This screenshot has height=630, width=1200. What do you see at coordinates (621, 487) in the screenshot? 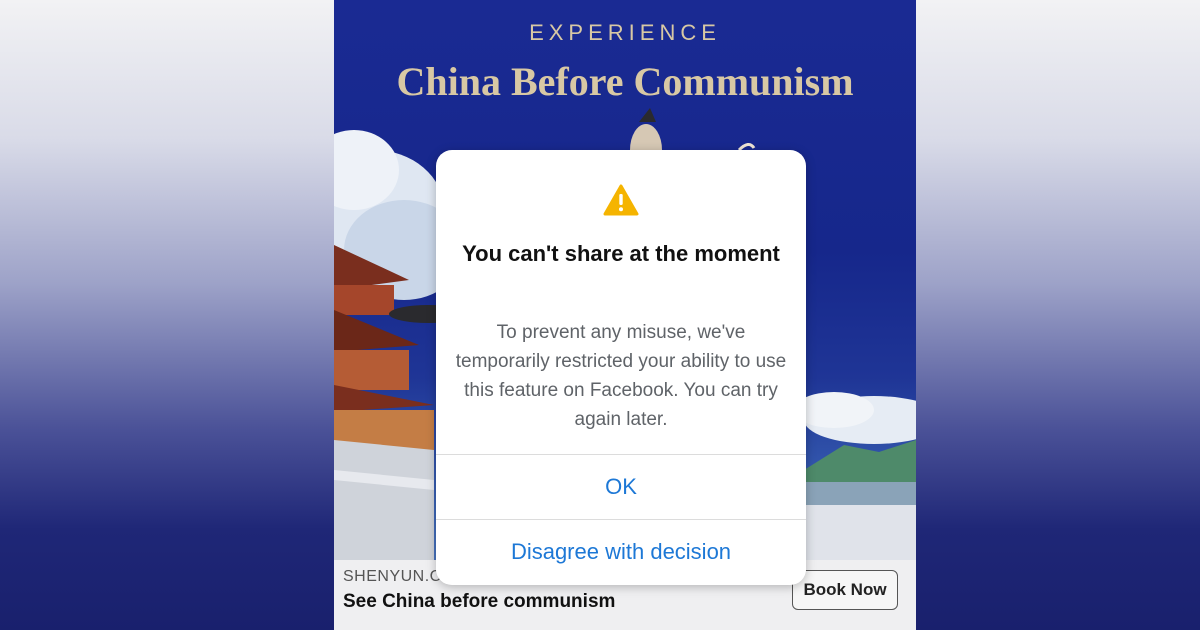
I see `ok-button: OK` at bounding box center [621, 487].